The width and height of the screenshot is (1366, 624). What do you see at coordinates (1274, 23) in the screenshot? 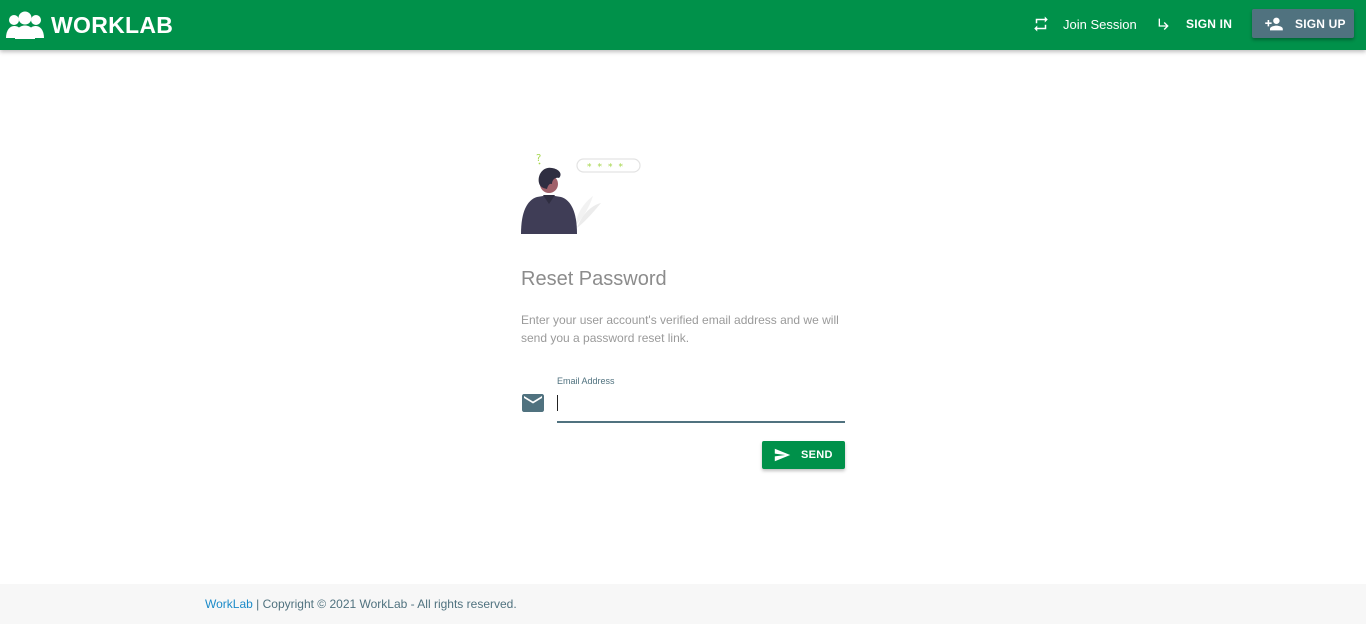
I see `person-add-icon` at bounding box center [1274, 23].